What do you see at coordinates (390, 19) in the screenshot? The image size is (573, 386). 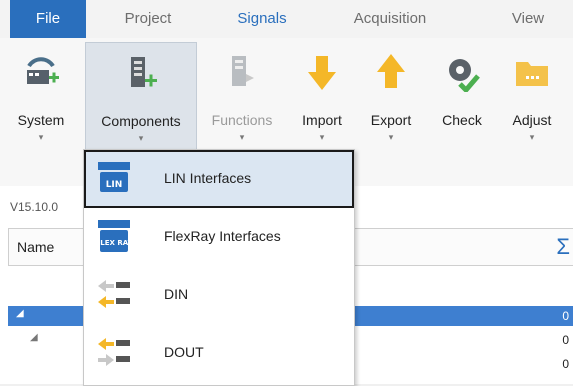 I see `tab-acquisition: Acquisition` at bounding box center [390, 19].